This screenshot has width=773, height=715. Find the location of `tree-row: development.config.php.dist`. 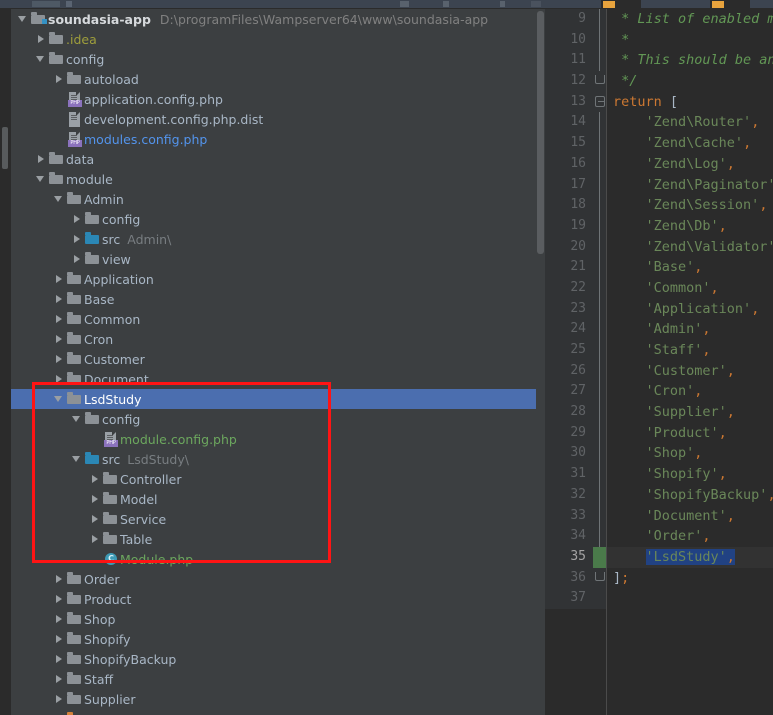

tree-row: development.config.php.dist is located at coordinates (273, 119).